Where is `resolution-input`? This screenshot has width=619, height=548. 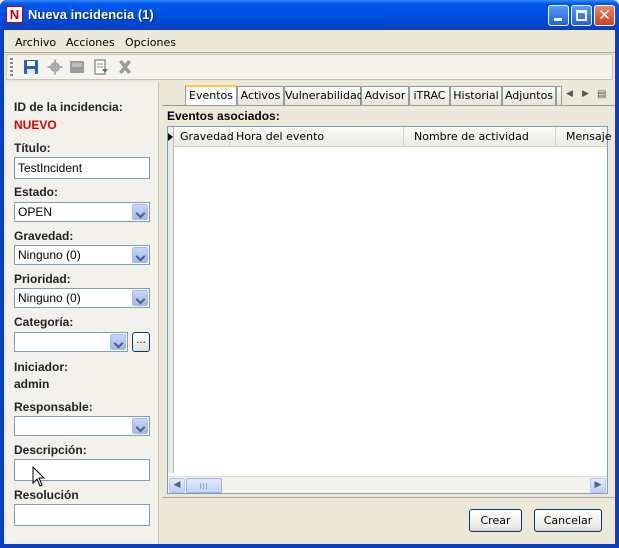
resolution-input is located at coordinates (82, 515).